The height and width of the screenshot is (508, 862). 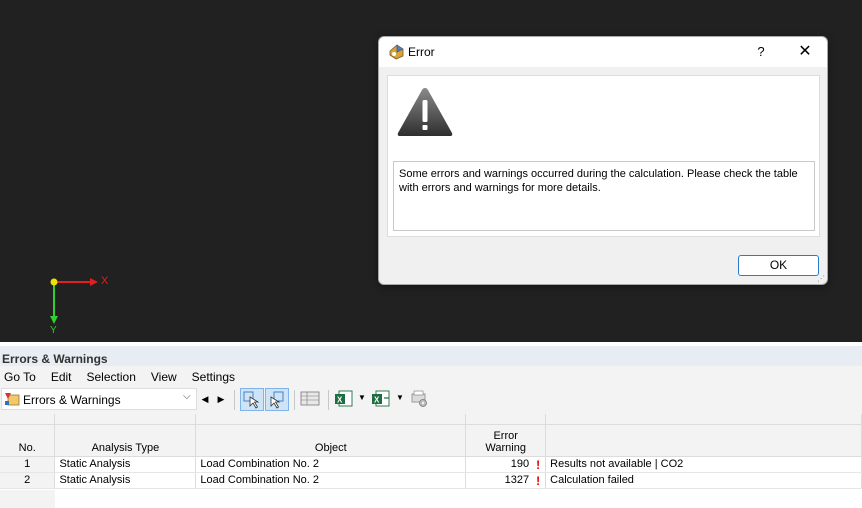 I want to click on dropdown-value: Errors & Warnings, so click(x=72, y=400).